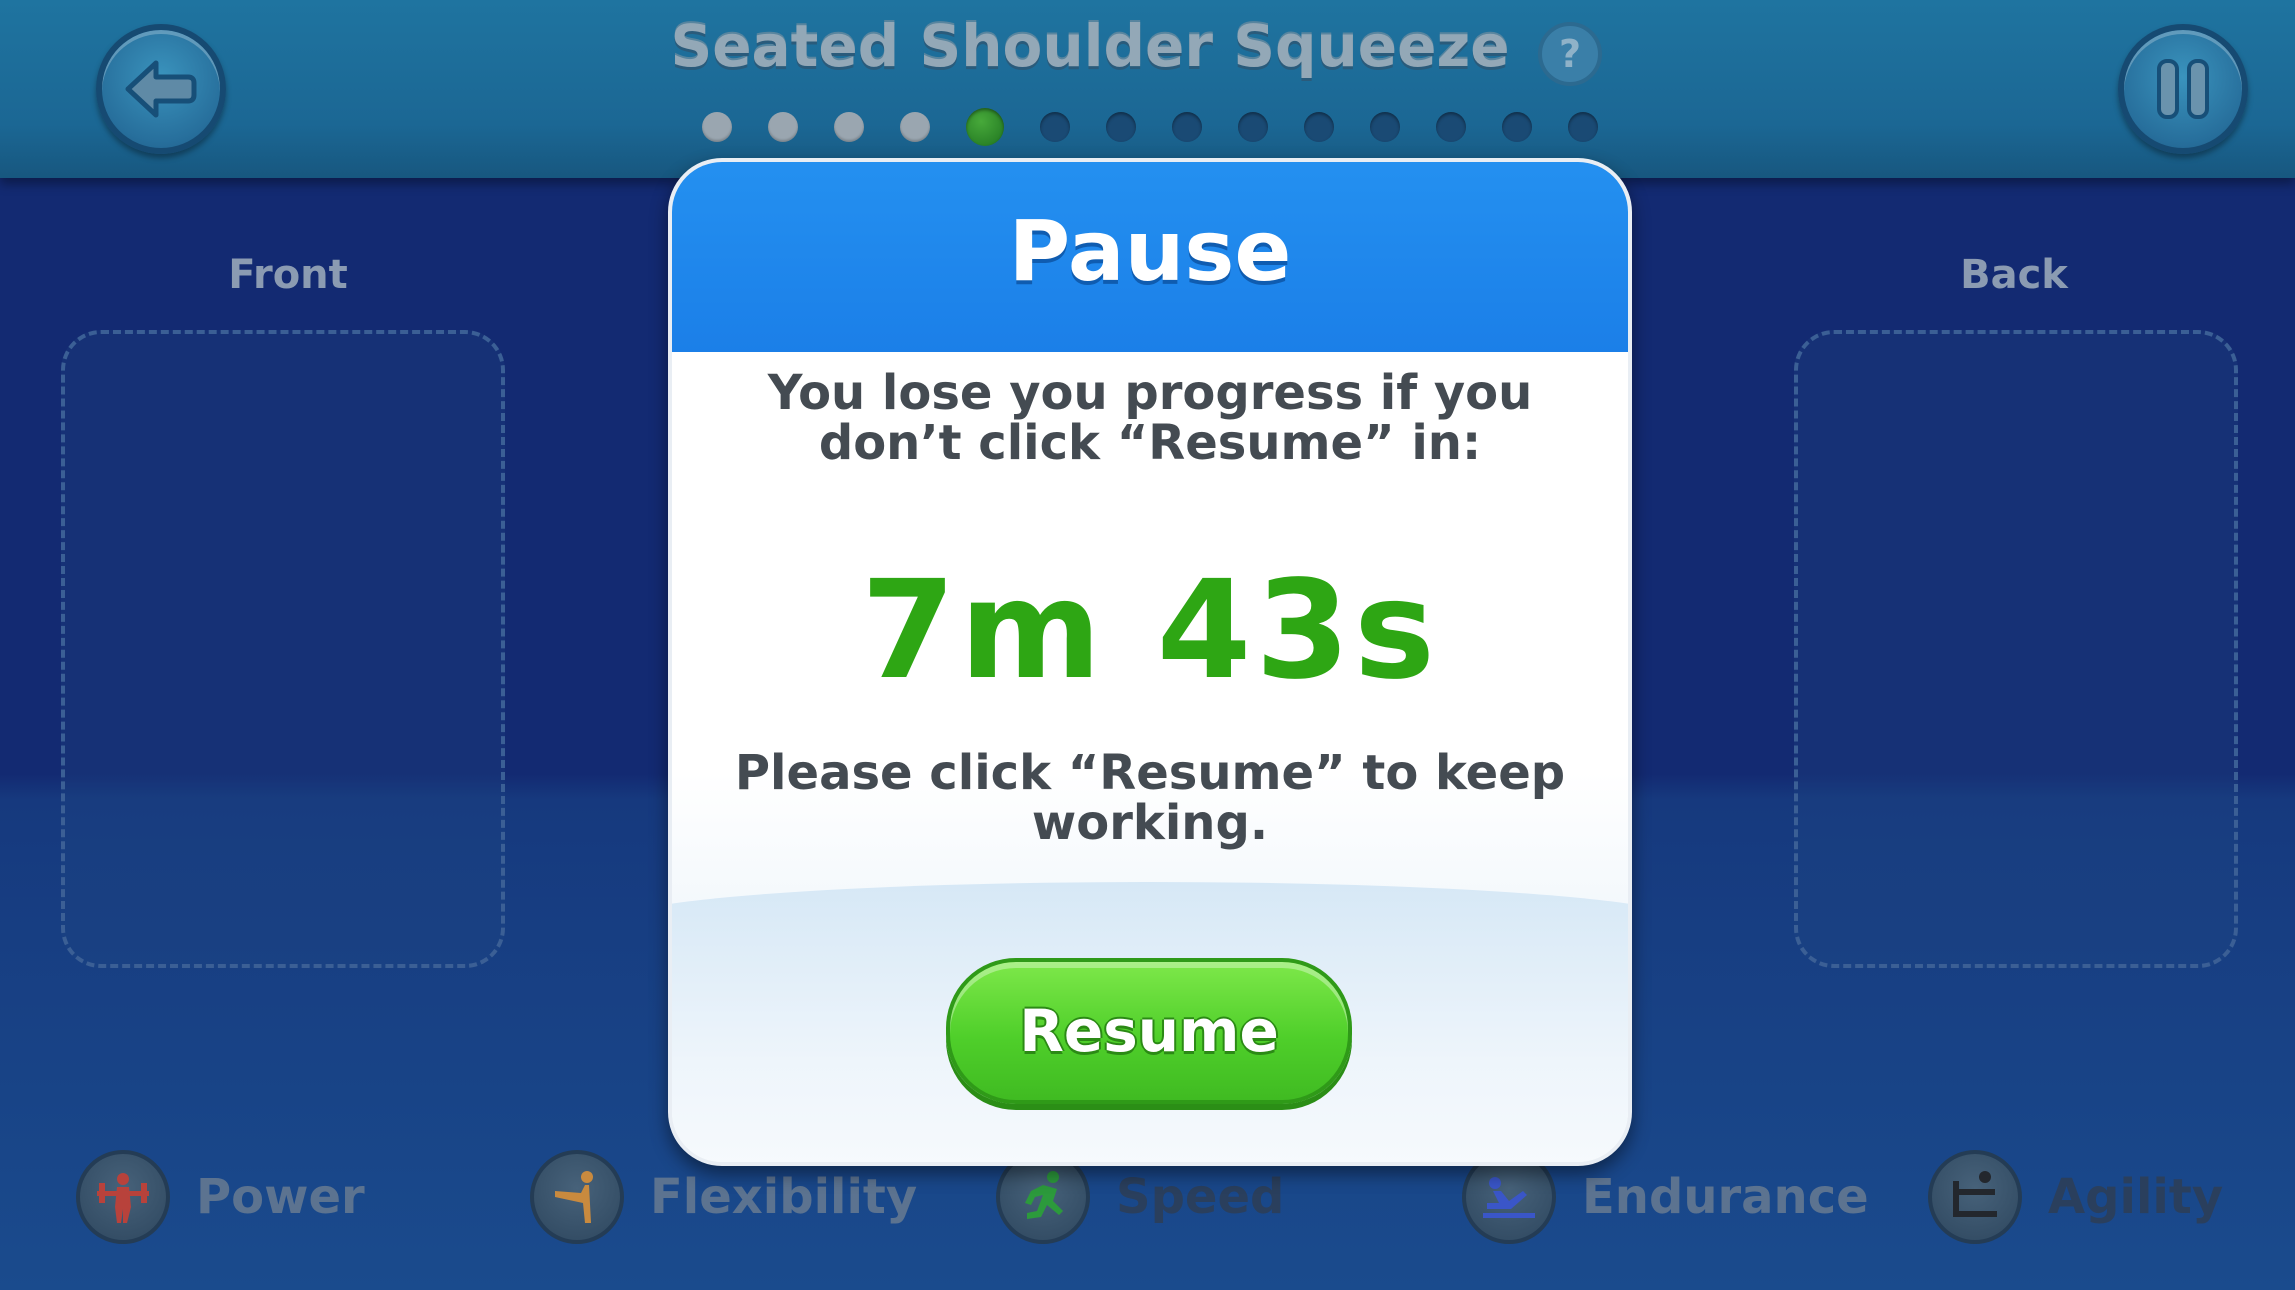  Describe the element at coordinates (2016, 649) in the screenshot. I see `back-panel` at that location.